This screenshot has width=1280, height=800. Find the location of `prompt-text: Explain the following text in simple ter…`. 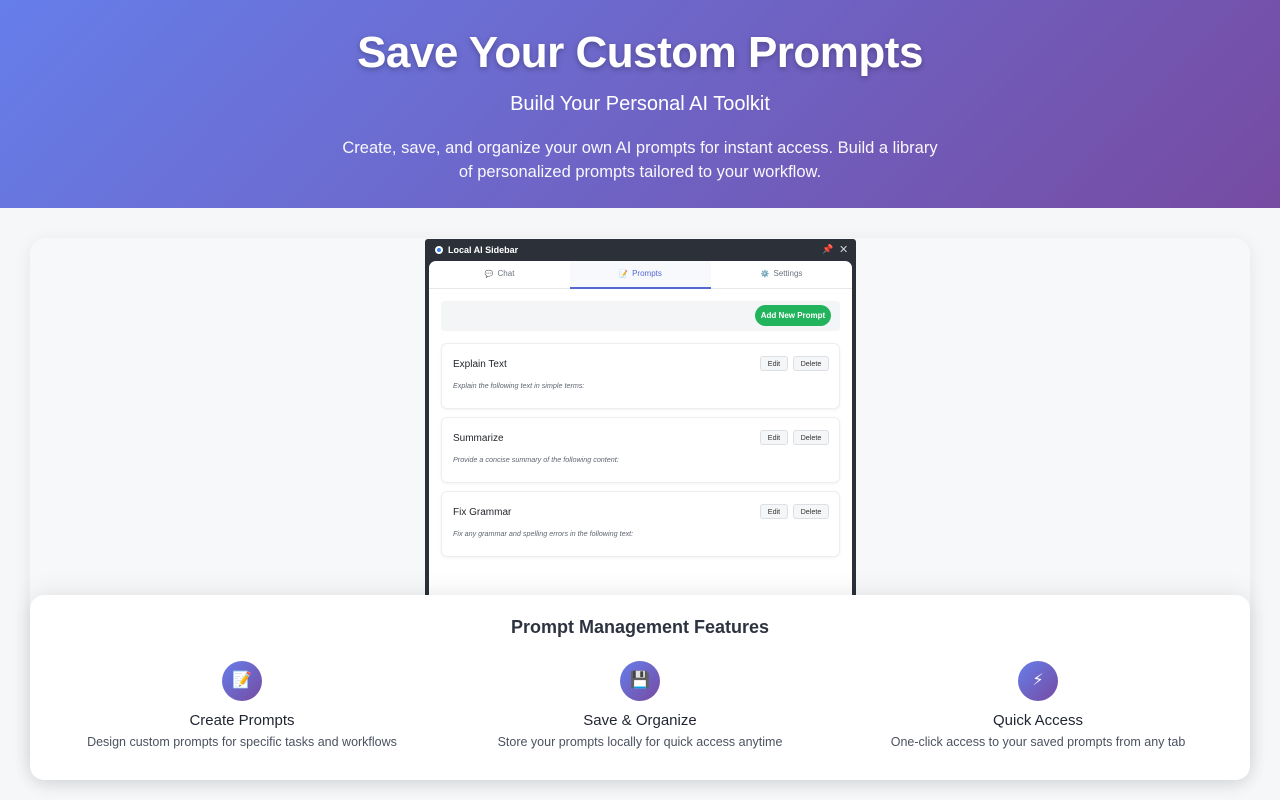

prompt-text: Explain the following text in simple ter… is located at coordinates (519, 385).